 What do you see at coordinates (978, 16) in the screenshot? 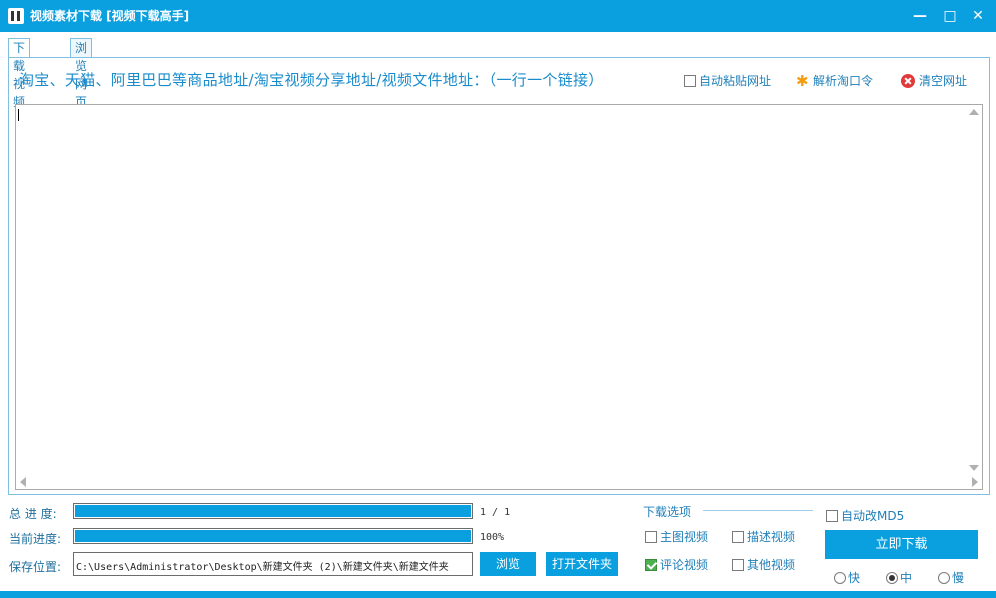
I see `close-button: ✕` at bounding box center [978, 16].